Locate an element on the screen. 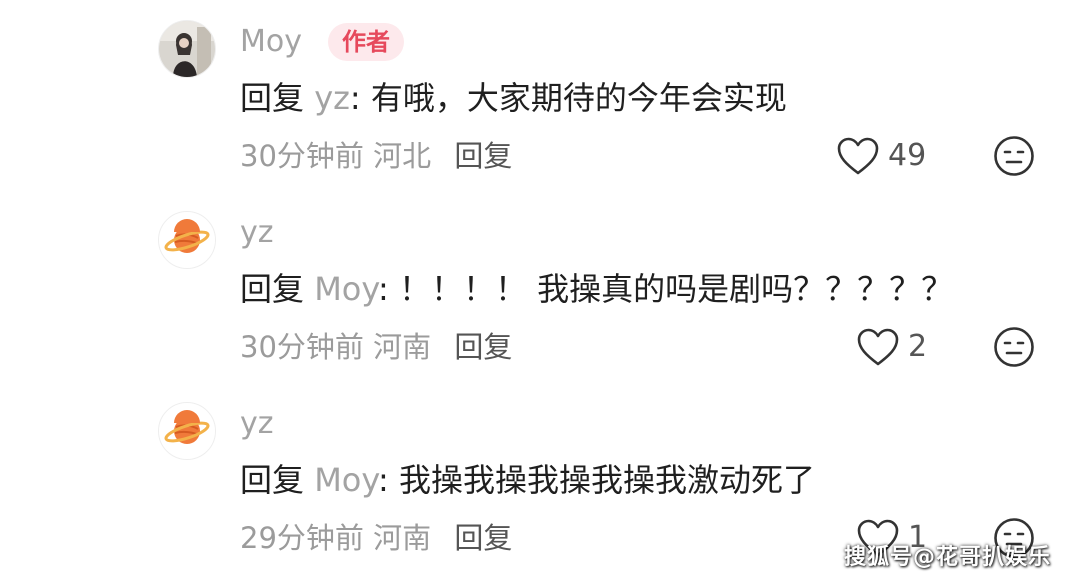 This screenshot has width=1077, height=581. watermark: 搜狐号@花哥扒娱乐 is located at coordinates (947, 557).